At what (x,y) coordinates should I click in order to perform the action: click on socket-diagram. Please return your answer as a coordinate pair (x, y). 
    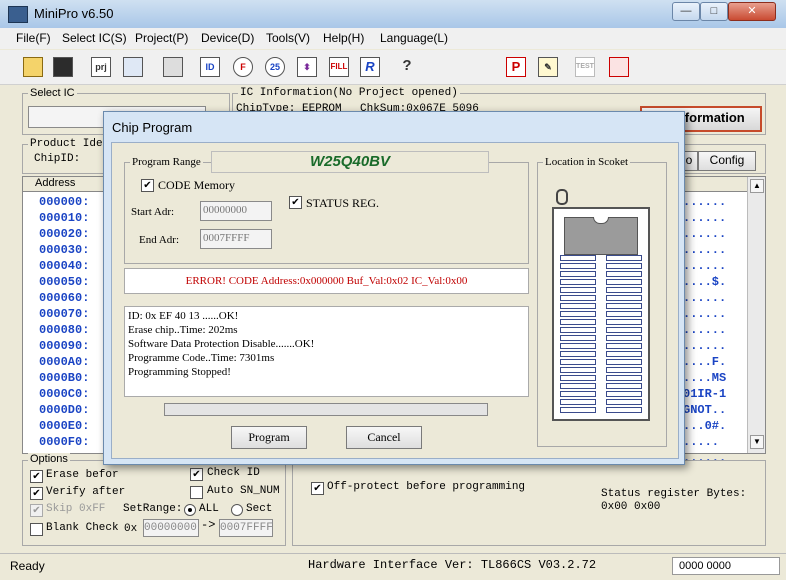
    Looking at the image, I should click on (601, 314).